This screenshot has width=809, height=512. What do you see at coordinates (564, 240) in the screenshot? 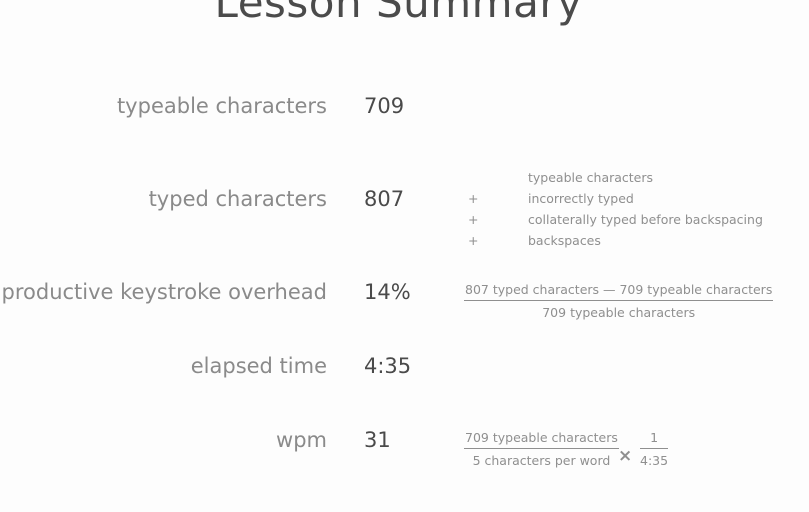
I see `breakdown-label: backspaces` at bounding box center [564, 240].